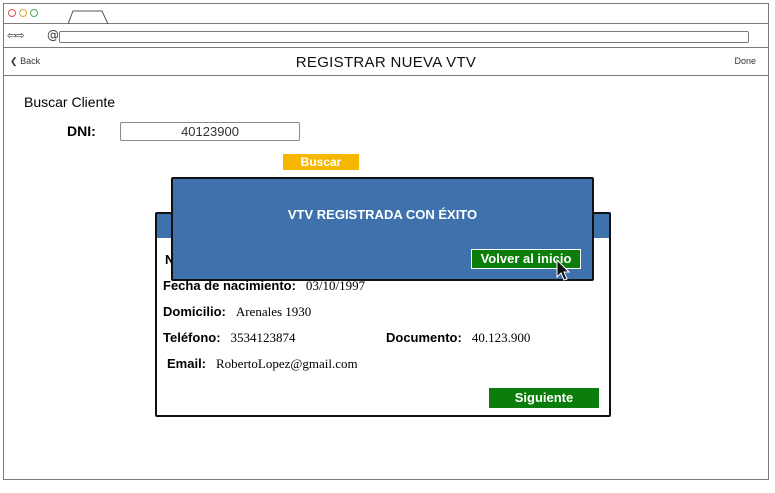  What do you see at coordinates (23, 13) in the screenshot?
I see `minimize-window-icon` at bounding box center [23, 13].